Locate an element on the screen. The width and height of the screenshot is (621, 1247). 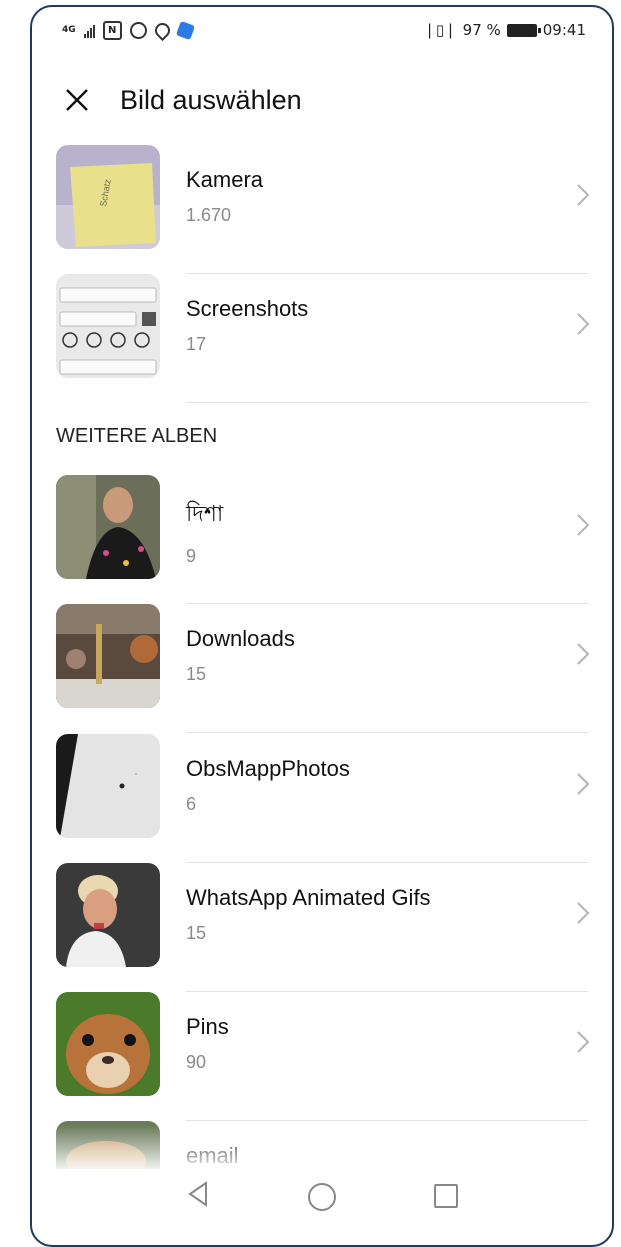
album-row-kamera: Schatz Kamera 1.670 is located at coordinates (322, 209).